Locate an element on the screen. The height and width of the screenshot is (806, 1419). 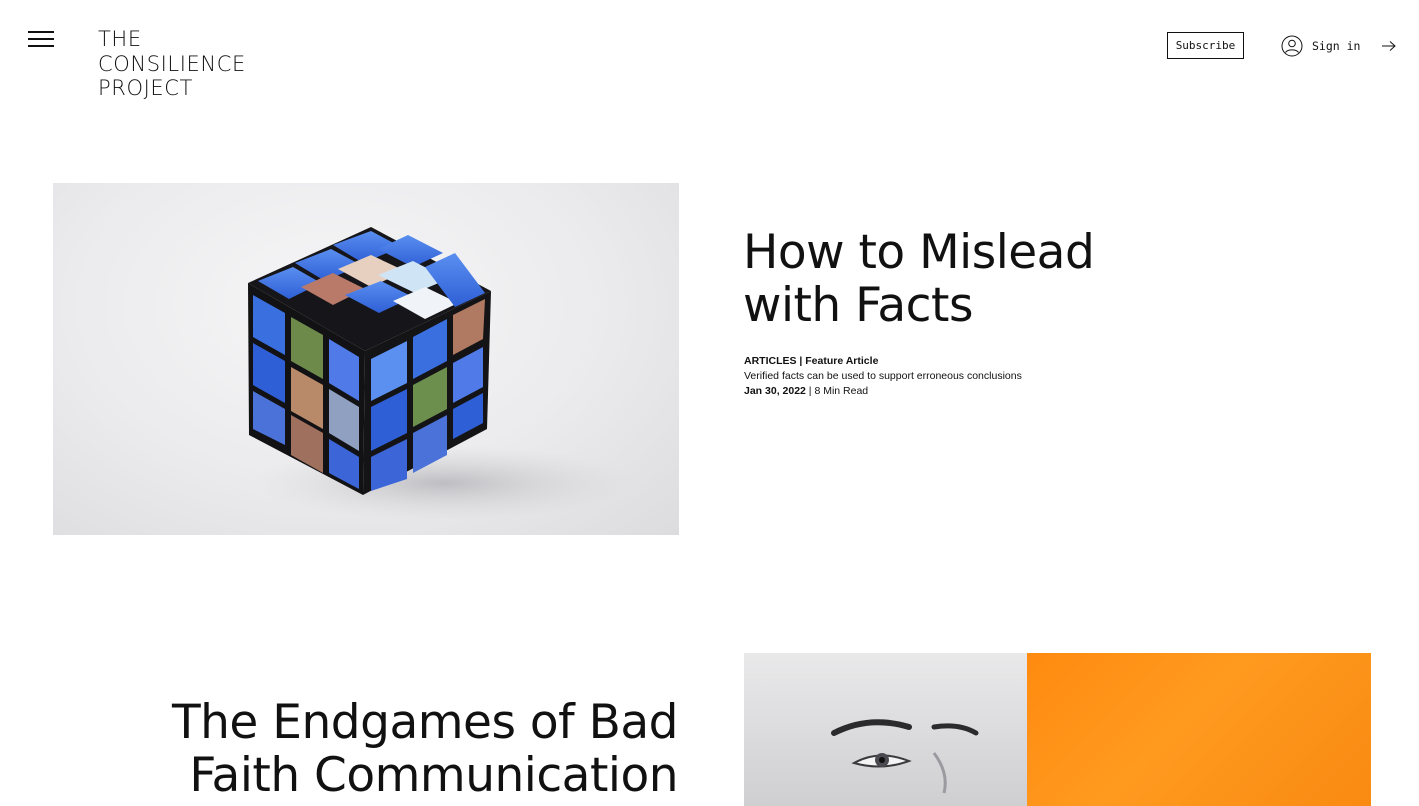
orange-background is located at coordinates (1199, 729).